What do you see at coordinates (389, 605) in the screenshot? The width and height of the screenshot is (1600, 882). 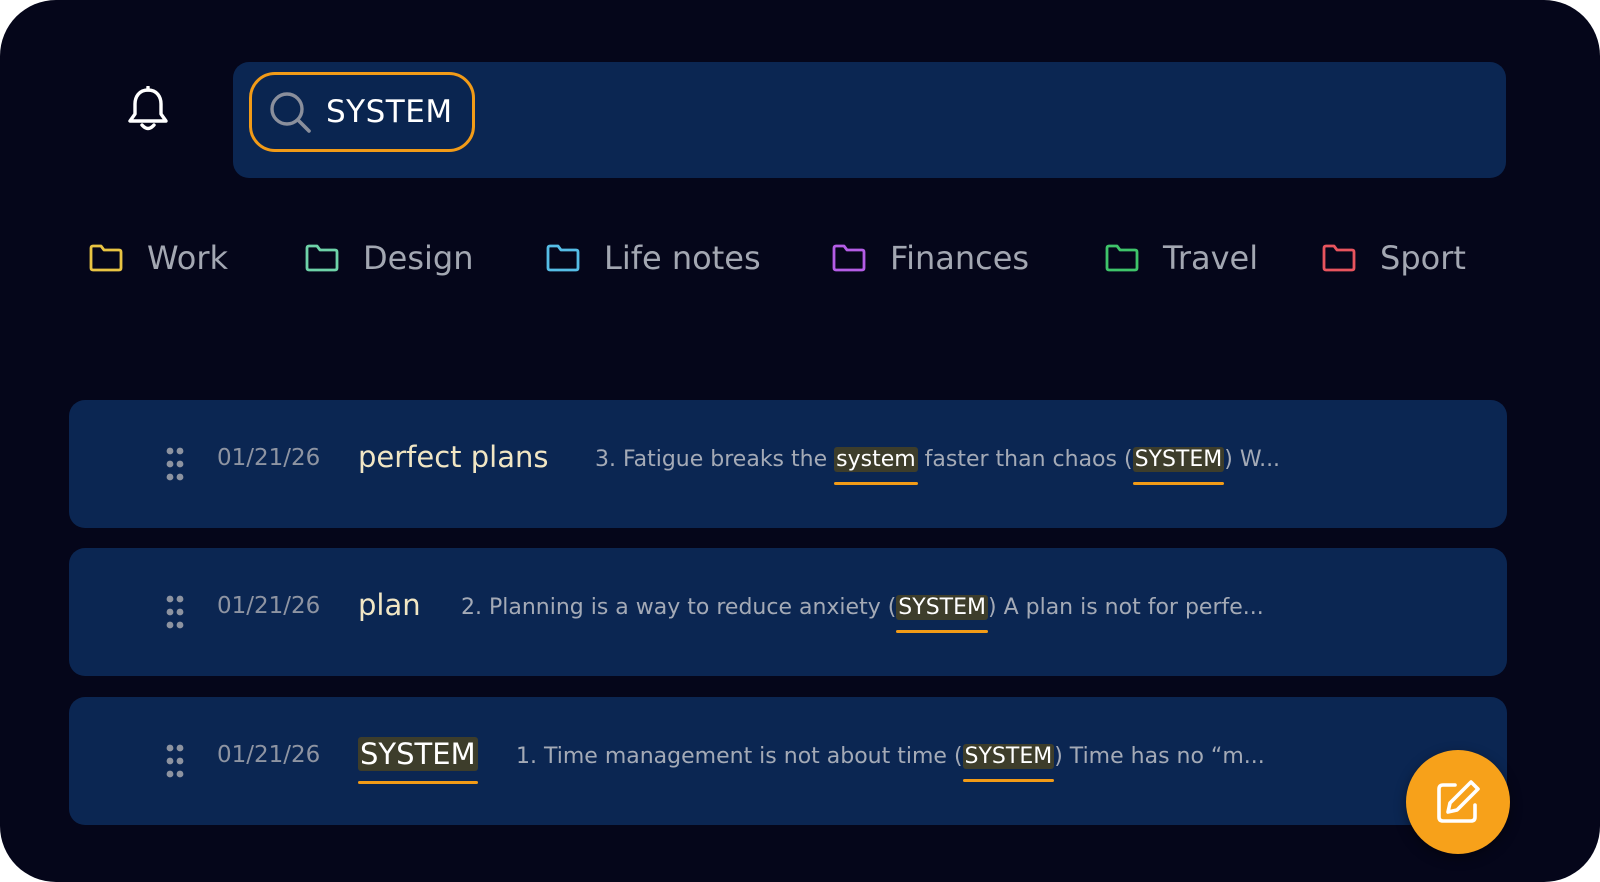 I see `note-title: plan` at bounding box center [389, 605].